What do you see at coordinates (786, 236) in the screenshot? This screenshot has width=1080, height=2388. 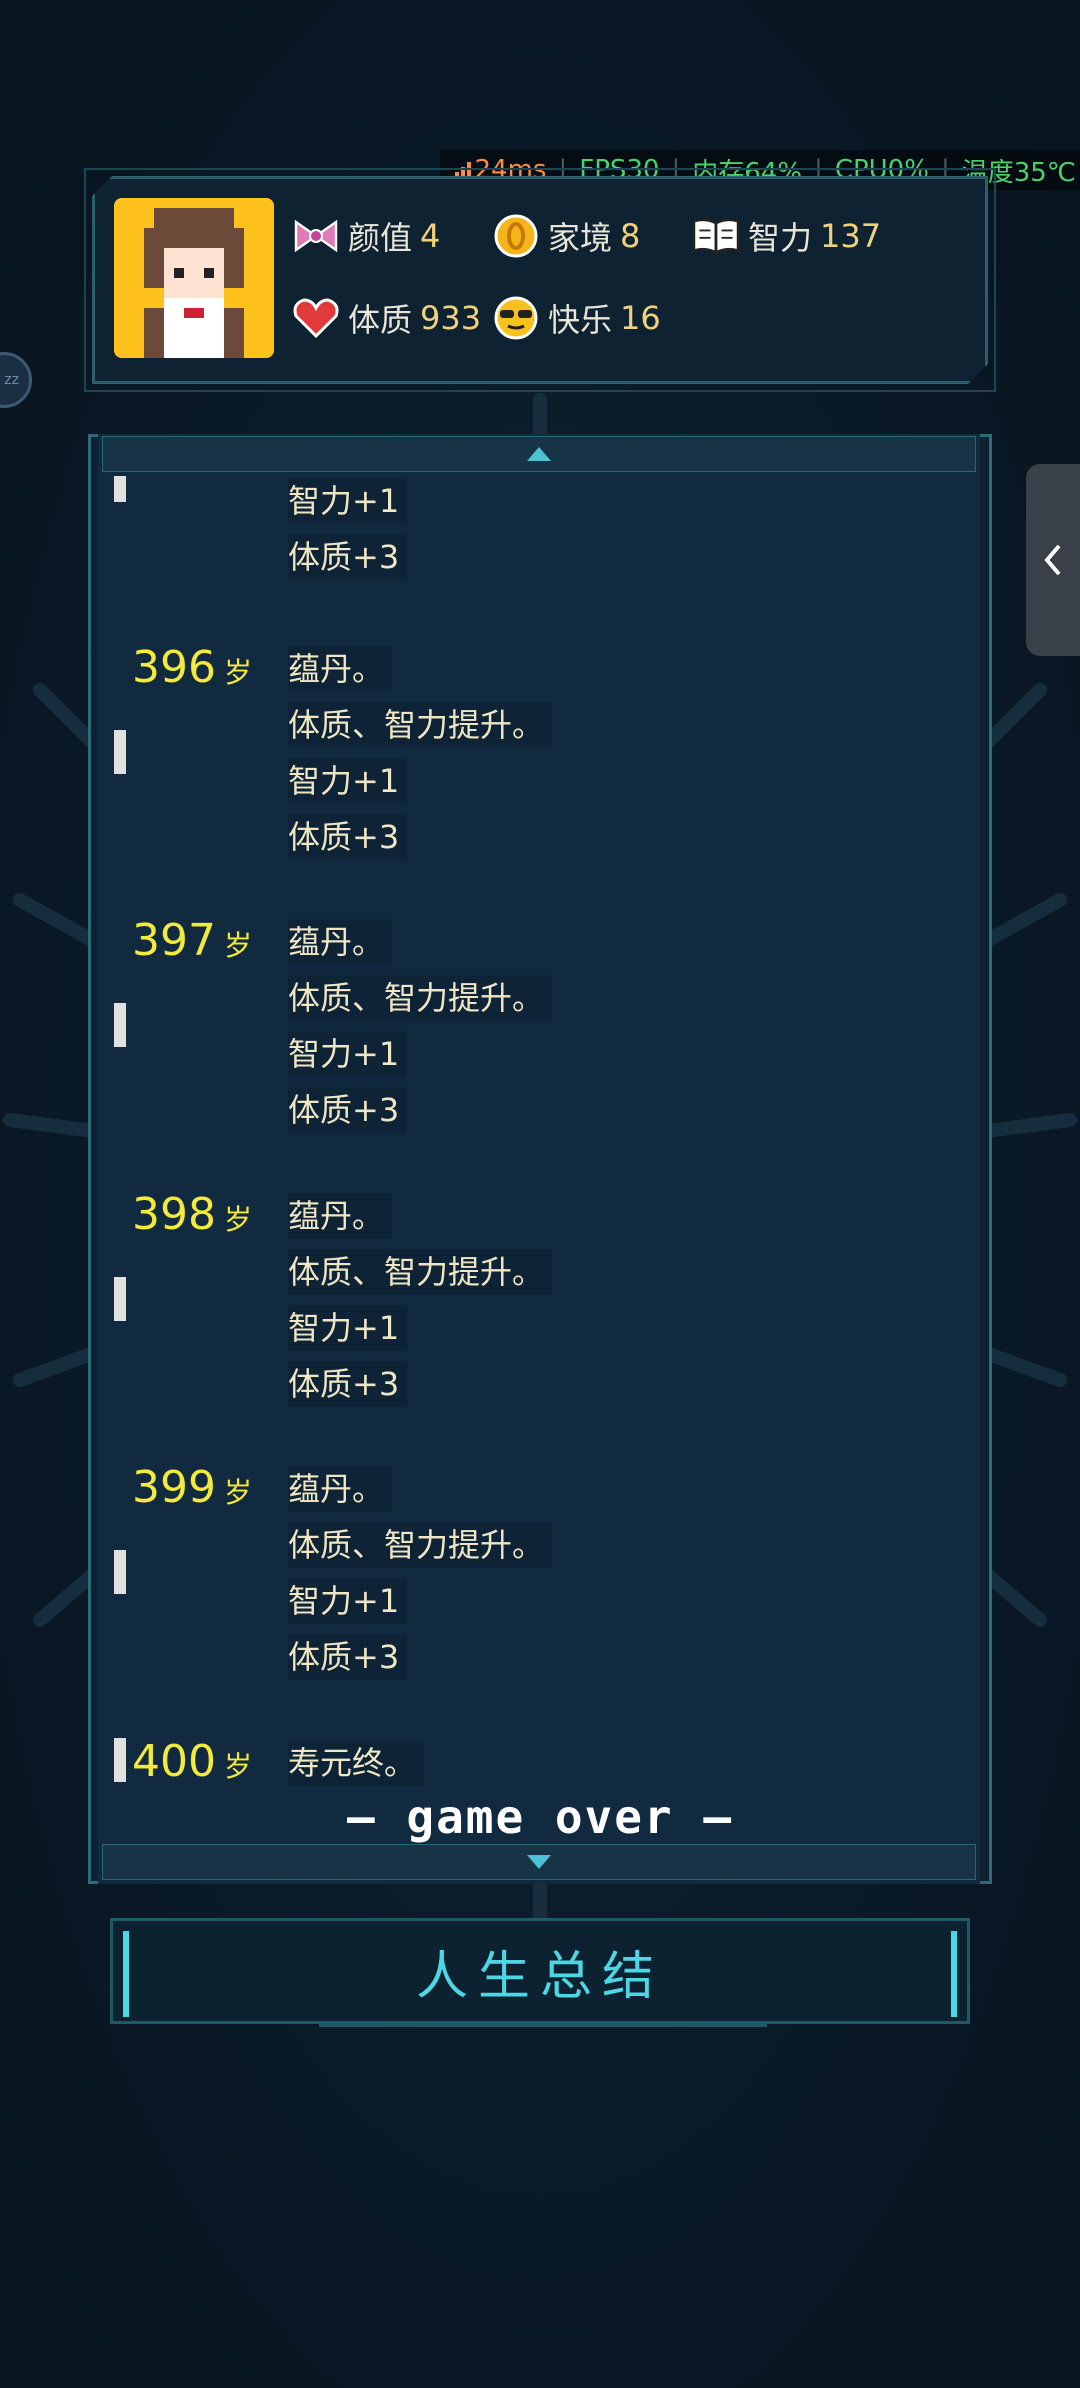 I see `attr-intelligence: 智力 137` at bounding box center [786, 236].